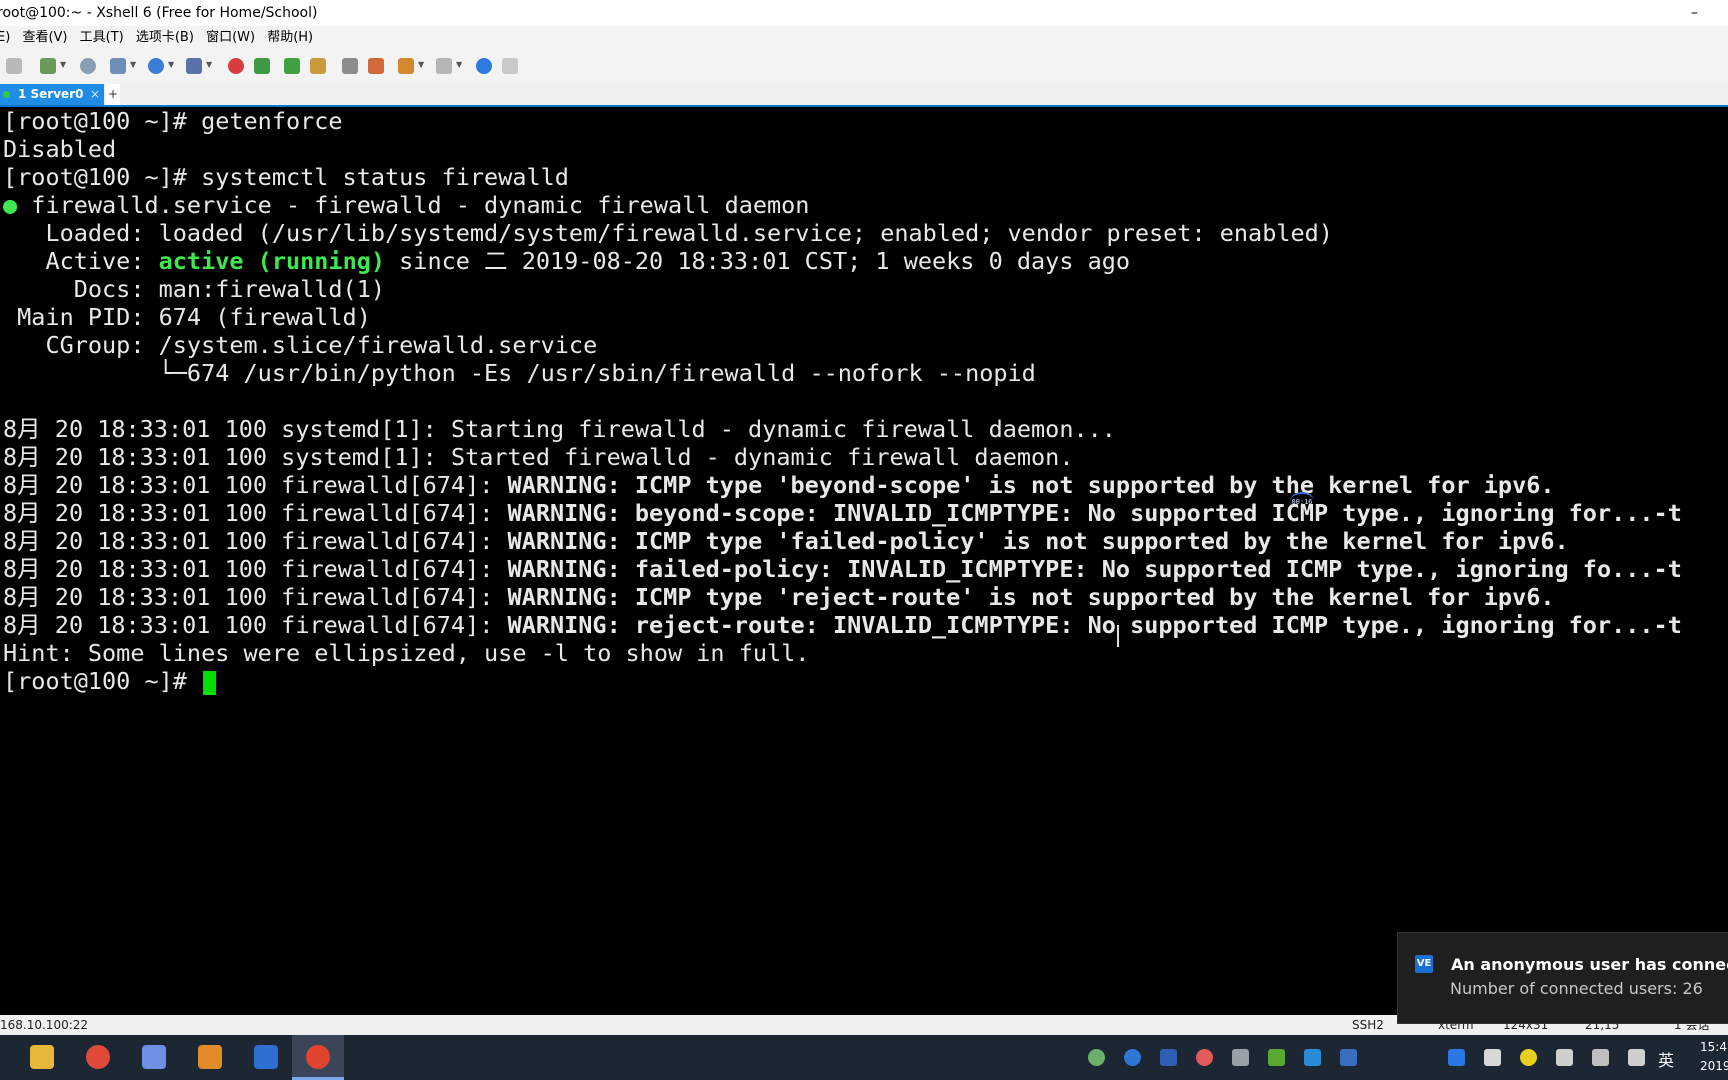 Image resolution: width=1728 pixels, height=1080 pixels. Describe the element at coordinates (5, 37) in the screenshot. I see `menu-edit: E)` at that location.